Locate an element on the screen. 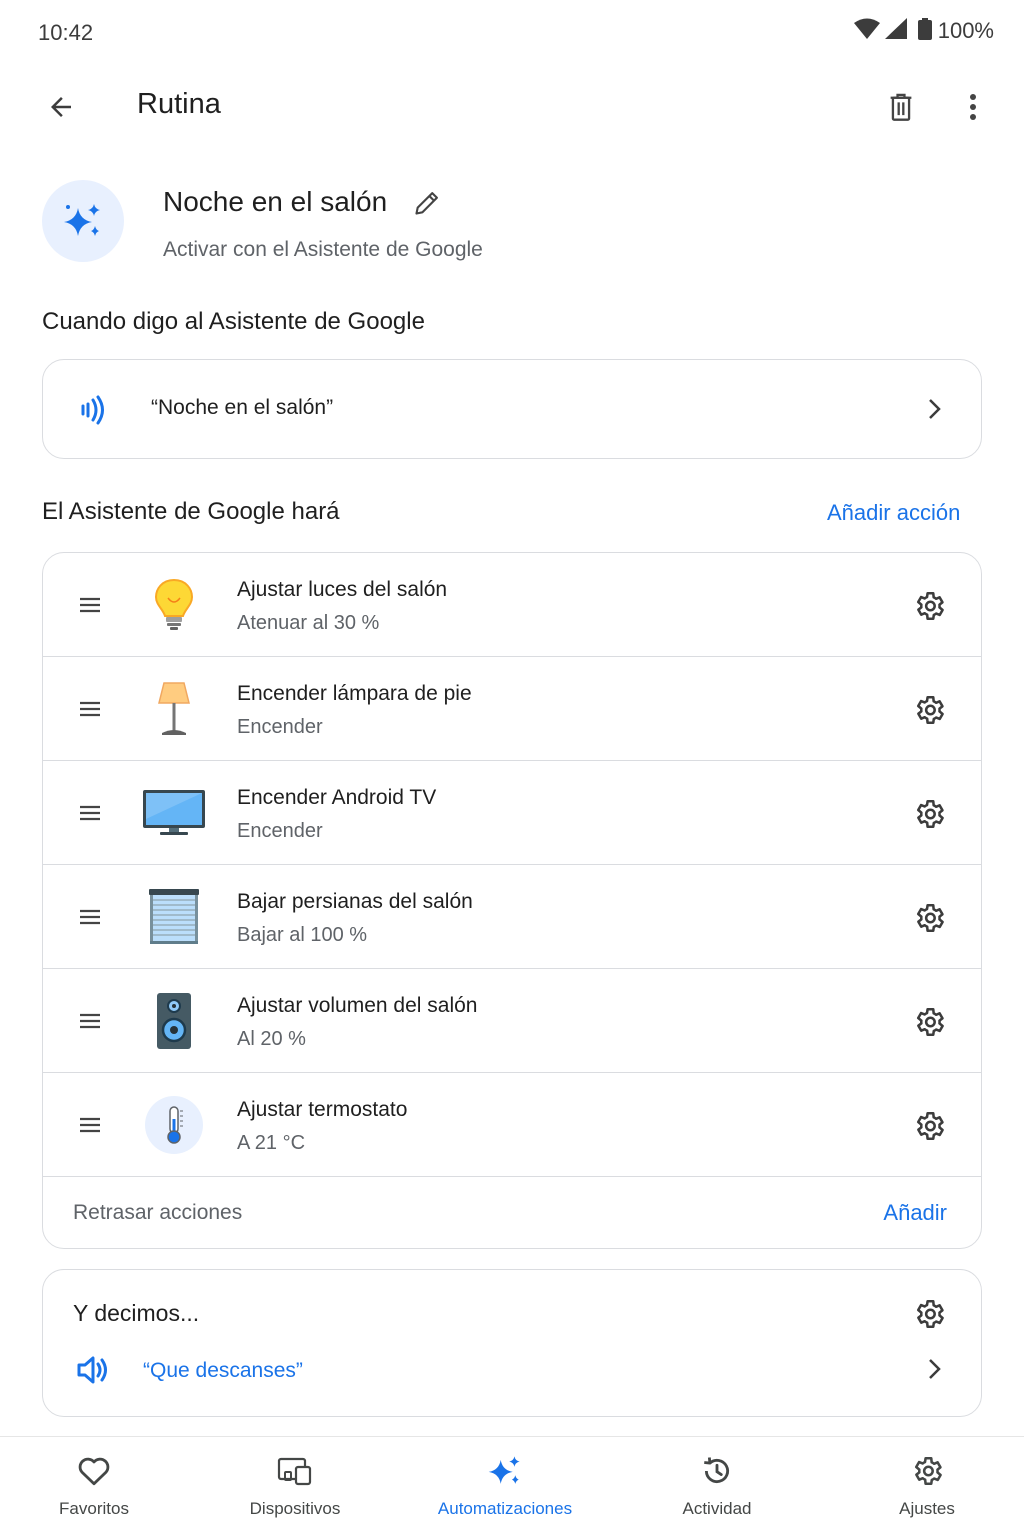 Image resolution: width=1024 pixels, height=1536 pixels. battery-icon is located at coordinates (924, 31).